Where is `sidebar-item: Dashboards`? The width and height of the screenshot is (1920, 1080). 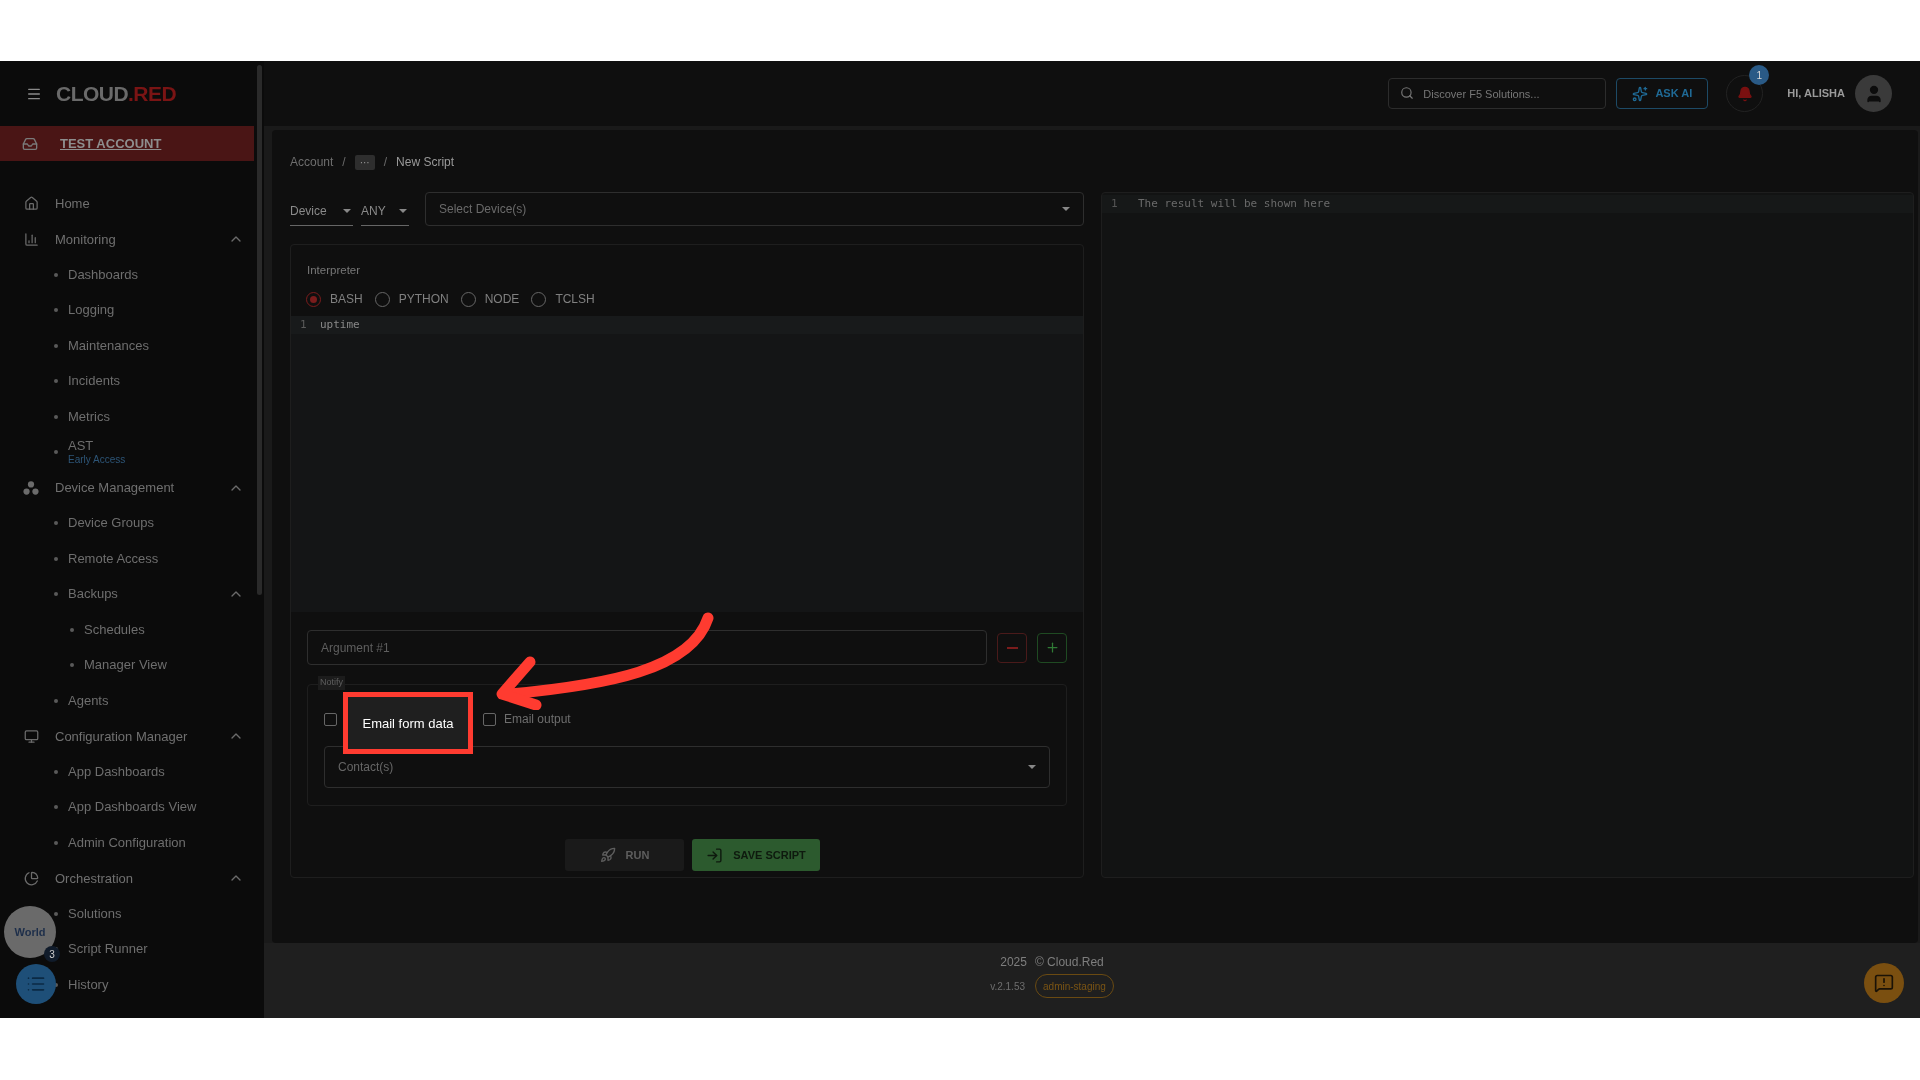 sidebar-item: Dashboards is located at coordinates (103, 274).